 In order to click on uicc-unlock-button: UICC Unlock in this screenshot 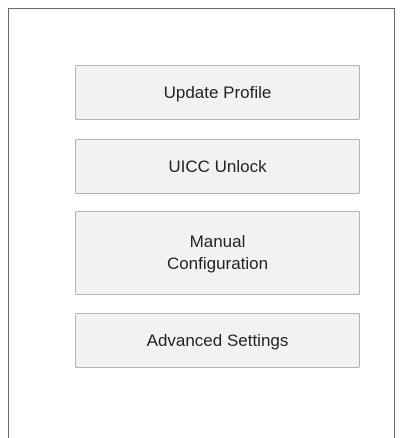, I will do `click(217, 166)`.